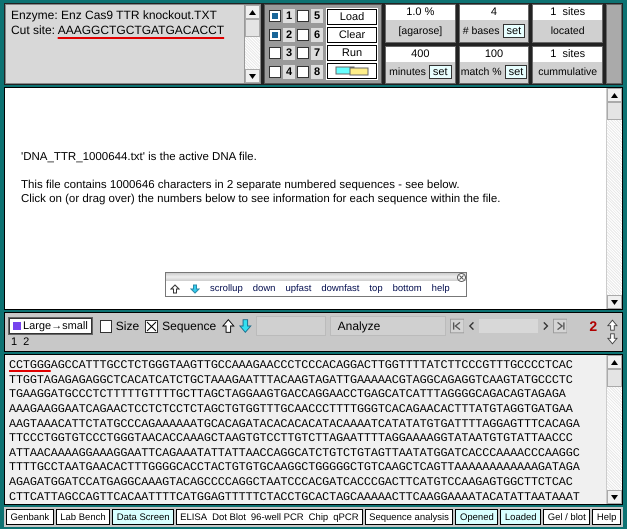 The width and height of the screenshot is (627, 529). Describe the element at coordinates (277, 517) in the screenshot. I see `nav-link: 96-well PCR` at that location.